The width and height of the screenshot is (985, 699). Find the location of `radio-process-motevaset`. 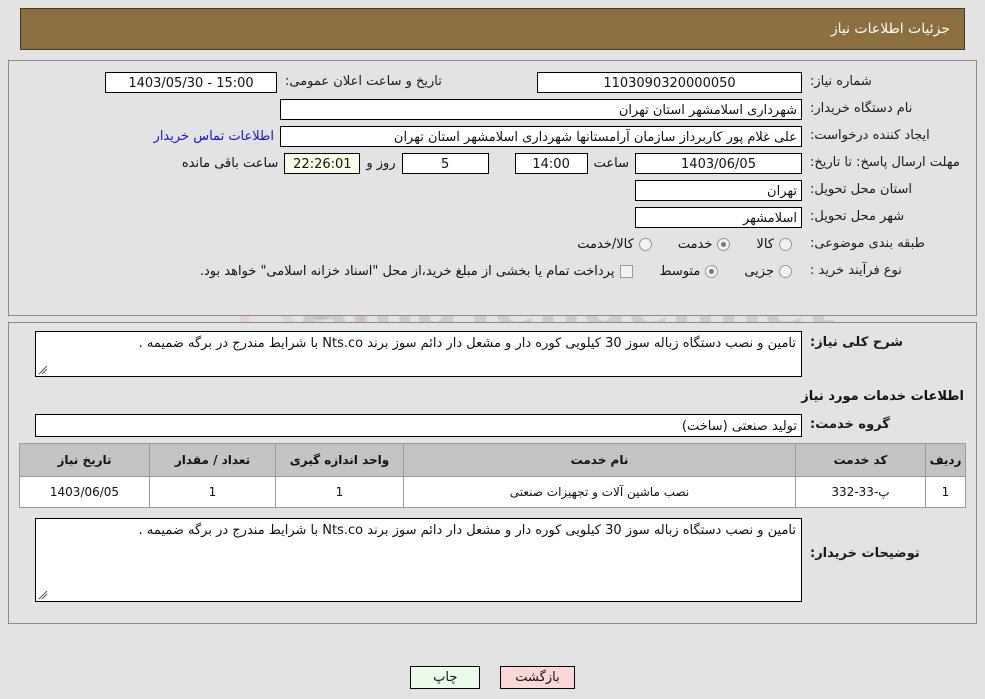

radio-process-motevaset is located at coordinates (712, 271).